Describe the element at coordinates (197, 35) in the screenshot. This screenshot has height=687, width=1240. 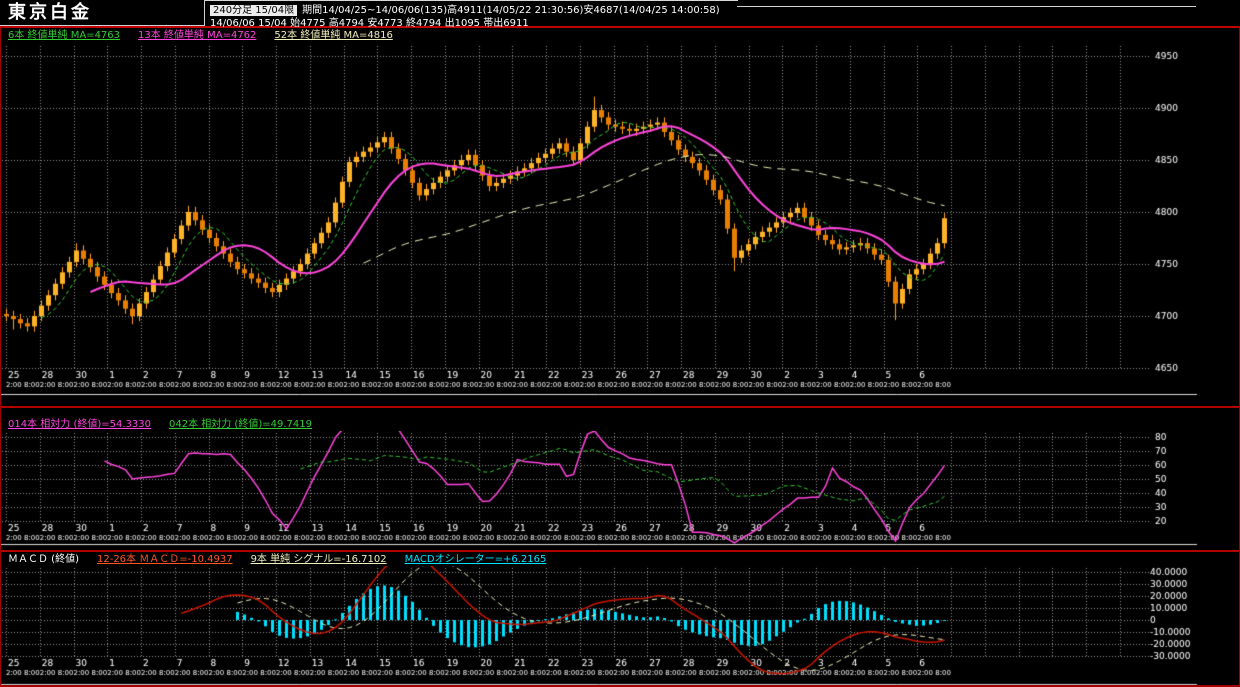
I see `ma13-legend: 13本 終値単純 MA=4762` at that location.